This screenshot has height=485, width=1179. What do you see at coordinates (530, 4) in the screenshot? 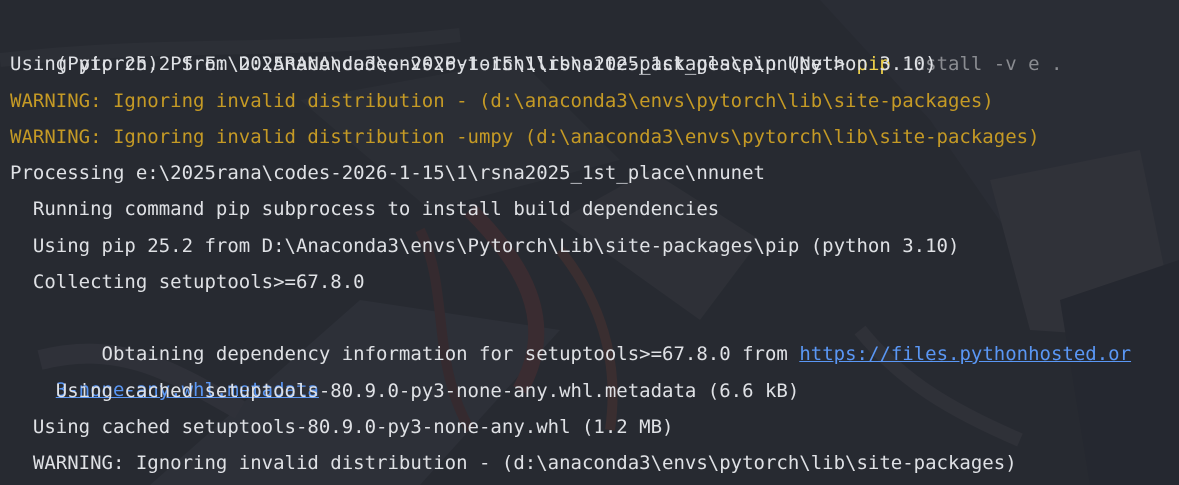
I see `previous-output-fragment: ‾ ‾ ‾ ‾` at bounding box center [530, 4].